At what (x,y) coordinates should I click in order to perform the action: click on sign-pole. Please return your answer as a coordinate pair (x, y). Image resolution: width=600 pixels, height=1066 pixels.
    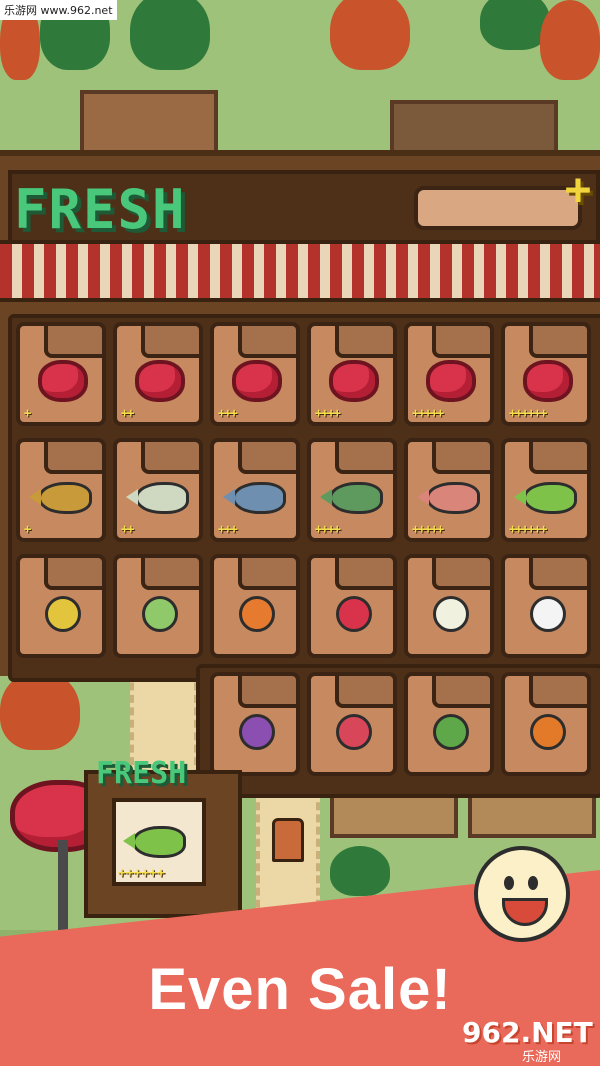
    Looking at the image, I should click on (63, 885).